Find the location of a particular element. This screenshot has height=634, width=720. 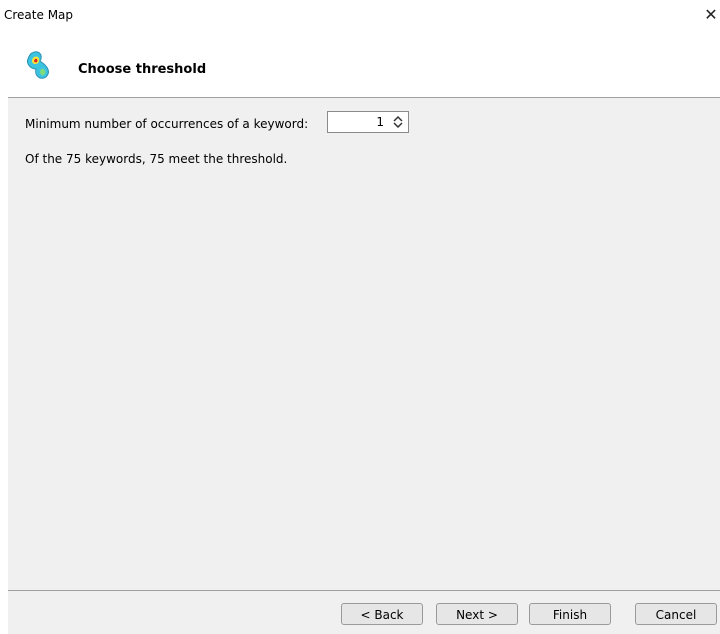

spinner-arrows-icon is located at coordinates (398, 122).